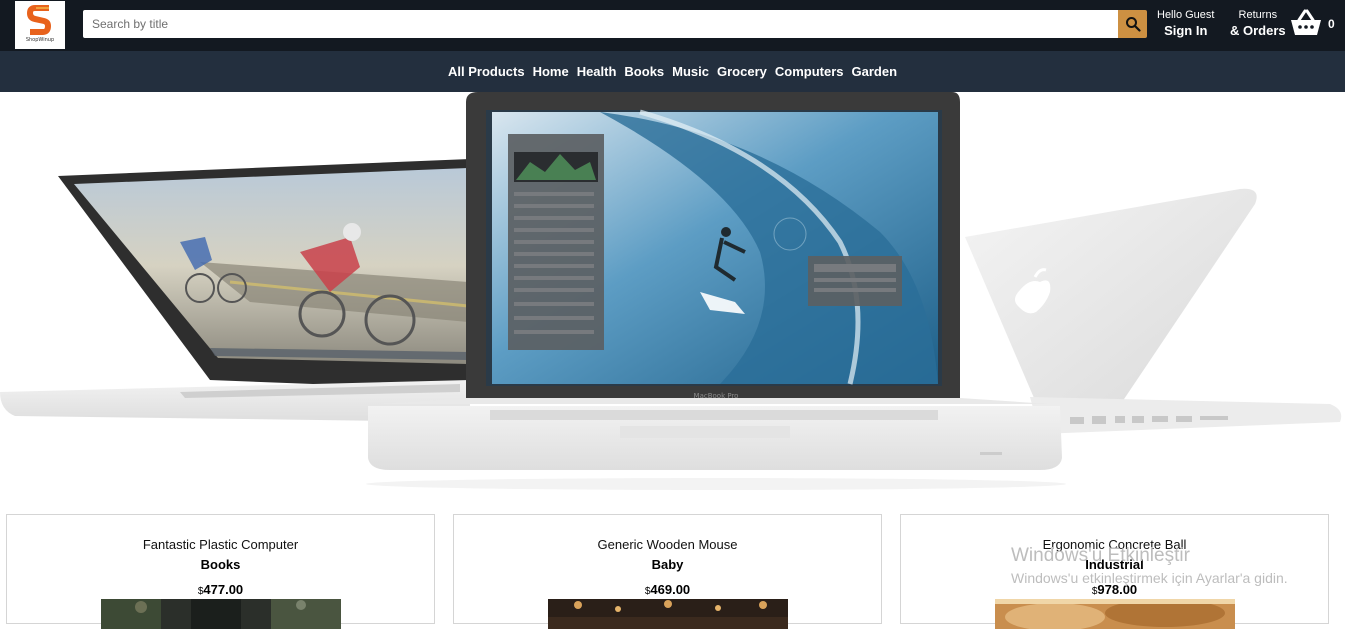 The width and height of the screenshot is (1345, 629). I want to click on orders-label: & Orders, so click(1258, 30).